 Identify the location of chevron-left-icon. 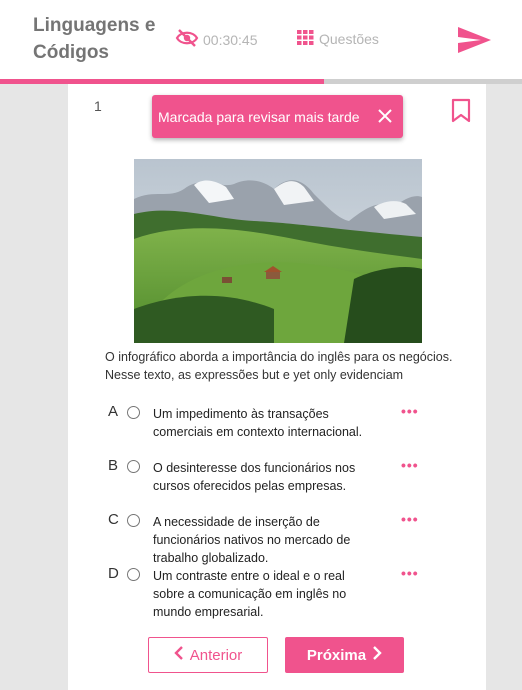
(179, 655).